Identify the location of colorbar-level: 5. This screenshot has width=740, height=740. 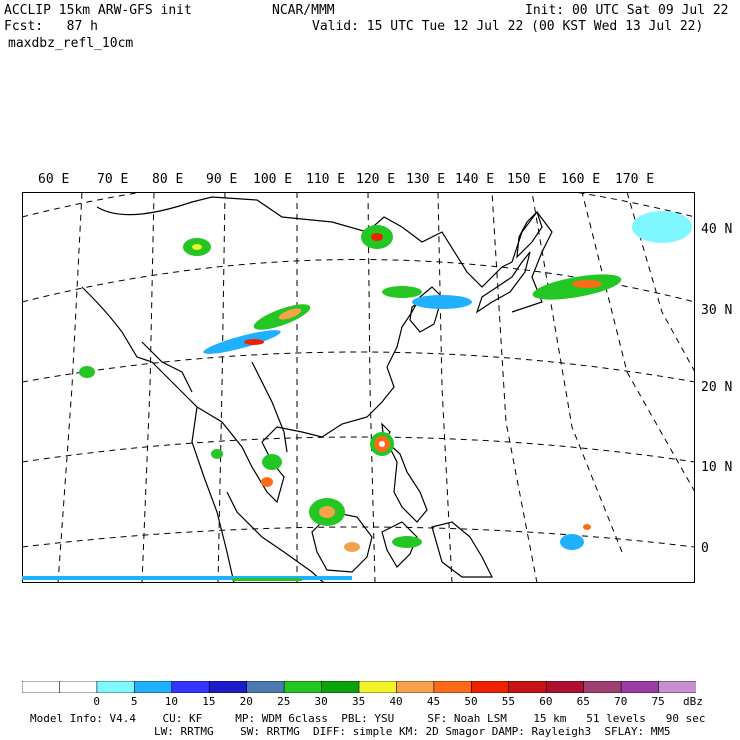
(134, 701).